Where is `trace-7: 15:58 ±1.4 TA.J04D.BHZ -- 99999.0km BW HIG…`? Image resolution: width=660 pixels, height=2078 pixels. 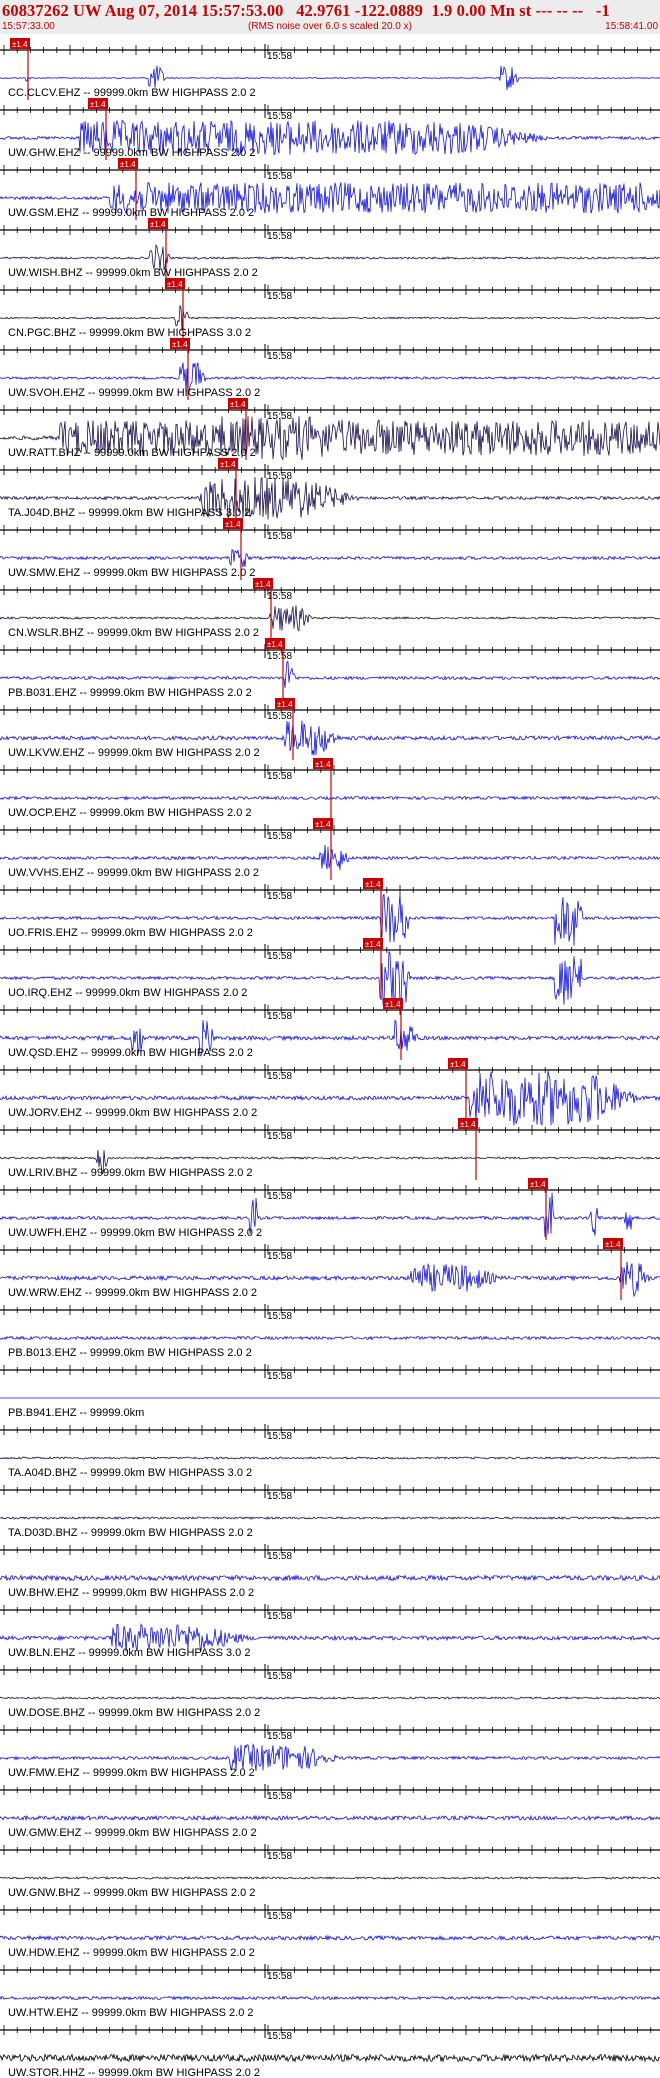 trace-7: 15:58 ±1.4 TA.J04D.BHZ -- 99999.0km BW HIG… is located at coordinates (330, 489).